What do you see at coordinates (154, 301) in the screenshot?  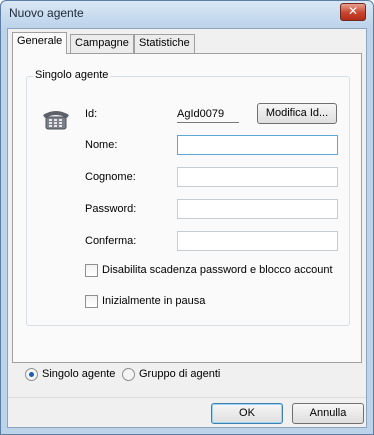 I see `initial-pause-label: Inizialmente in pausa` at bounding box center [154, 301].